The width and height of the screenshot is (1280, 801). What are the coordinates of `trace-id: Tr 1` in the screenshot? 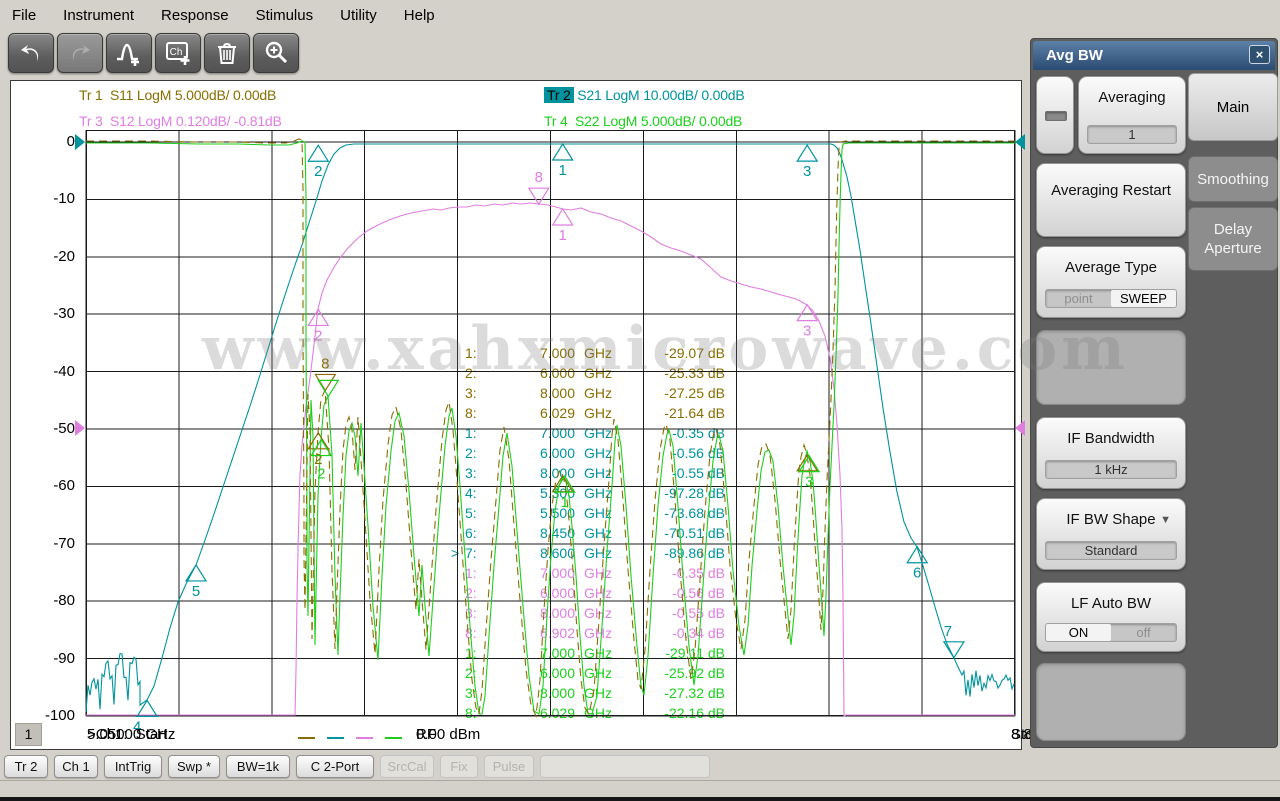 It's located at (91, 95).